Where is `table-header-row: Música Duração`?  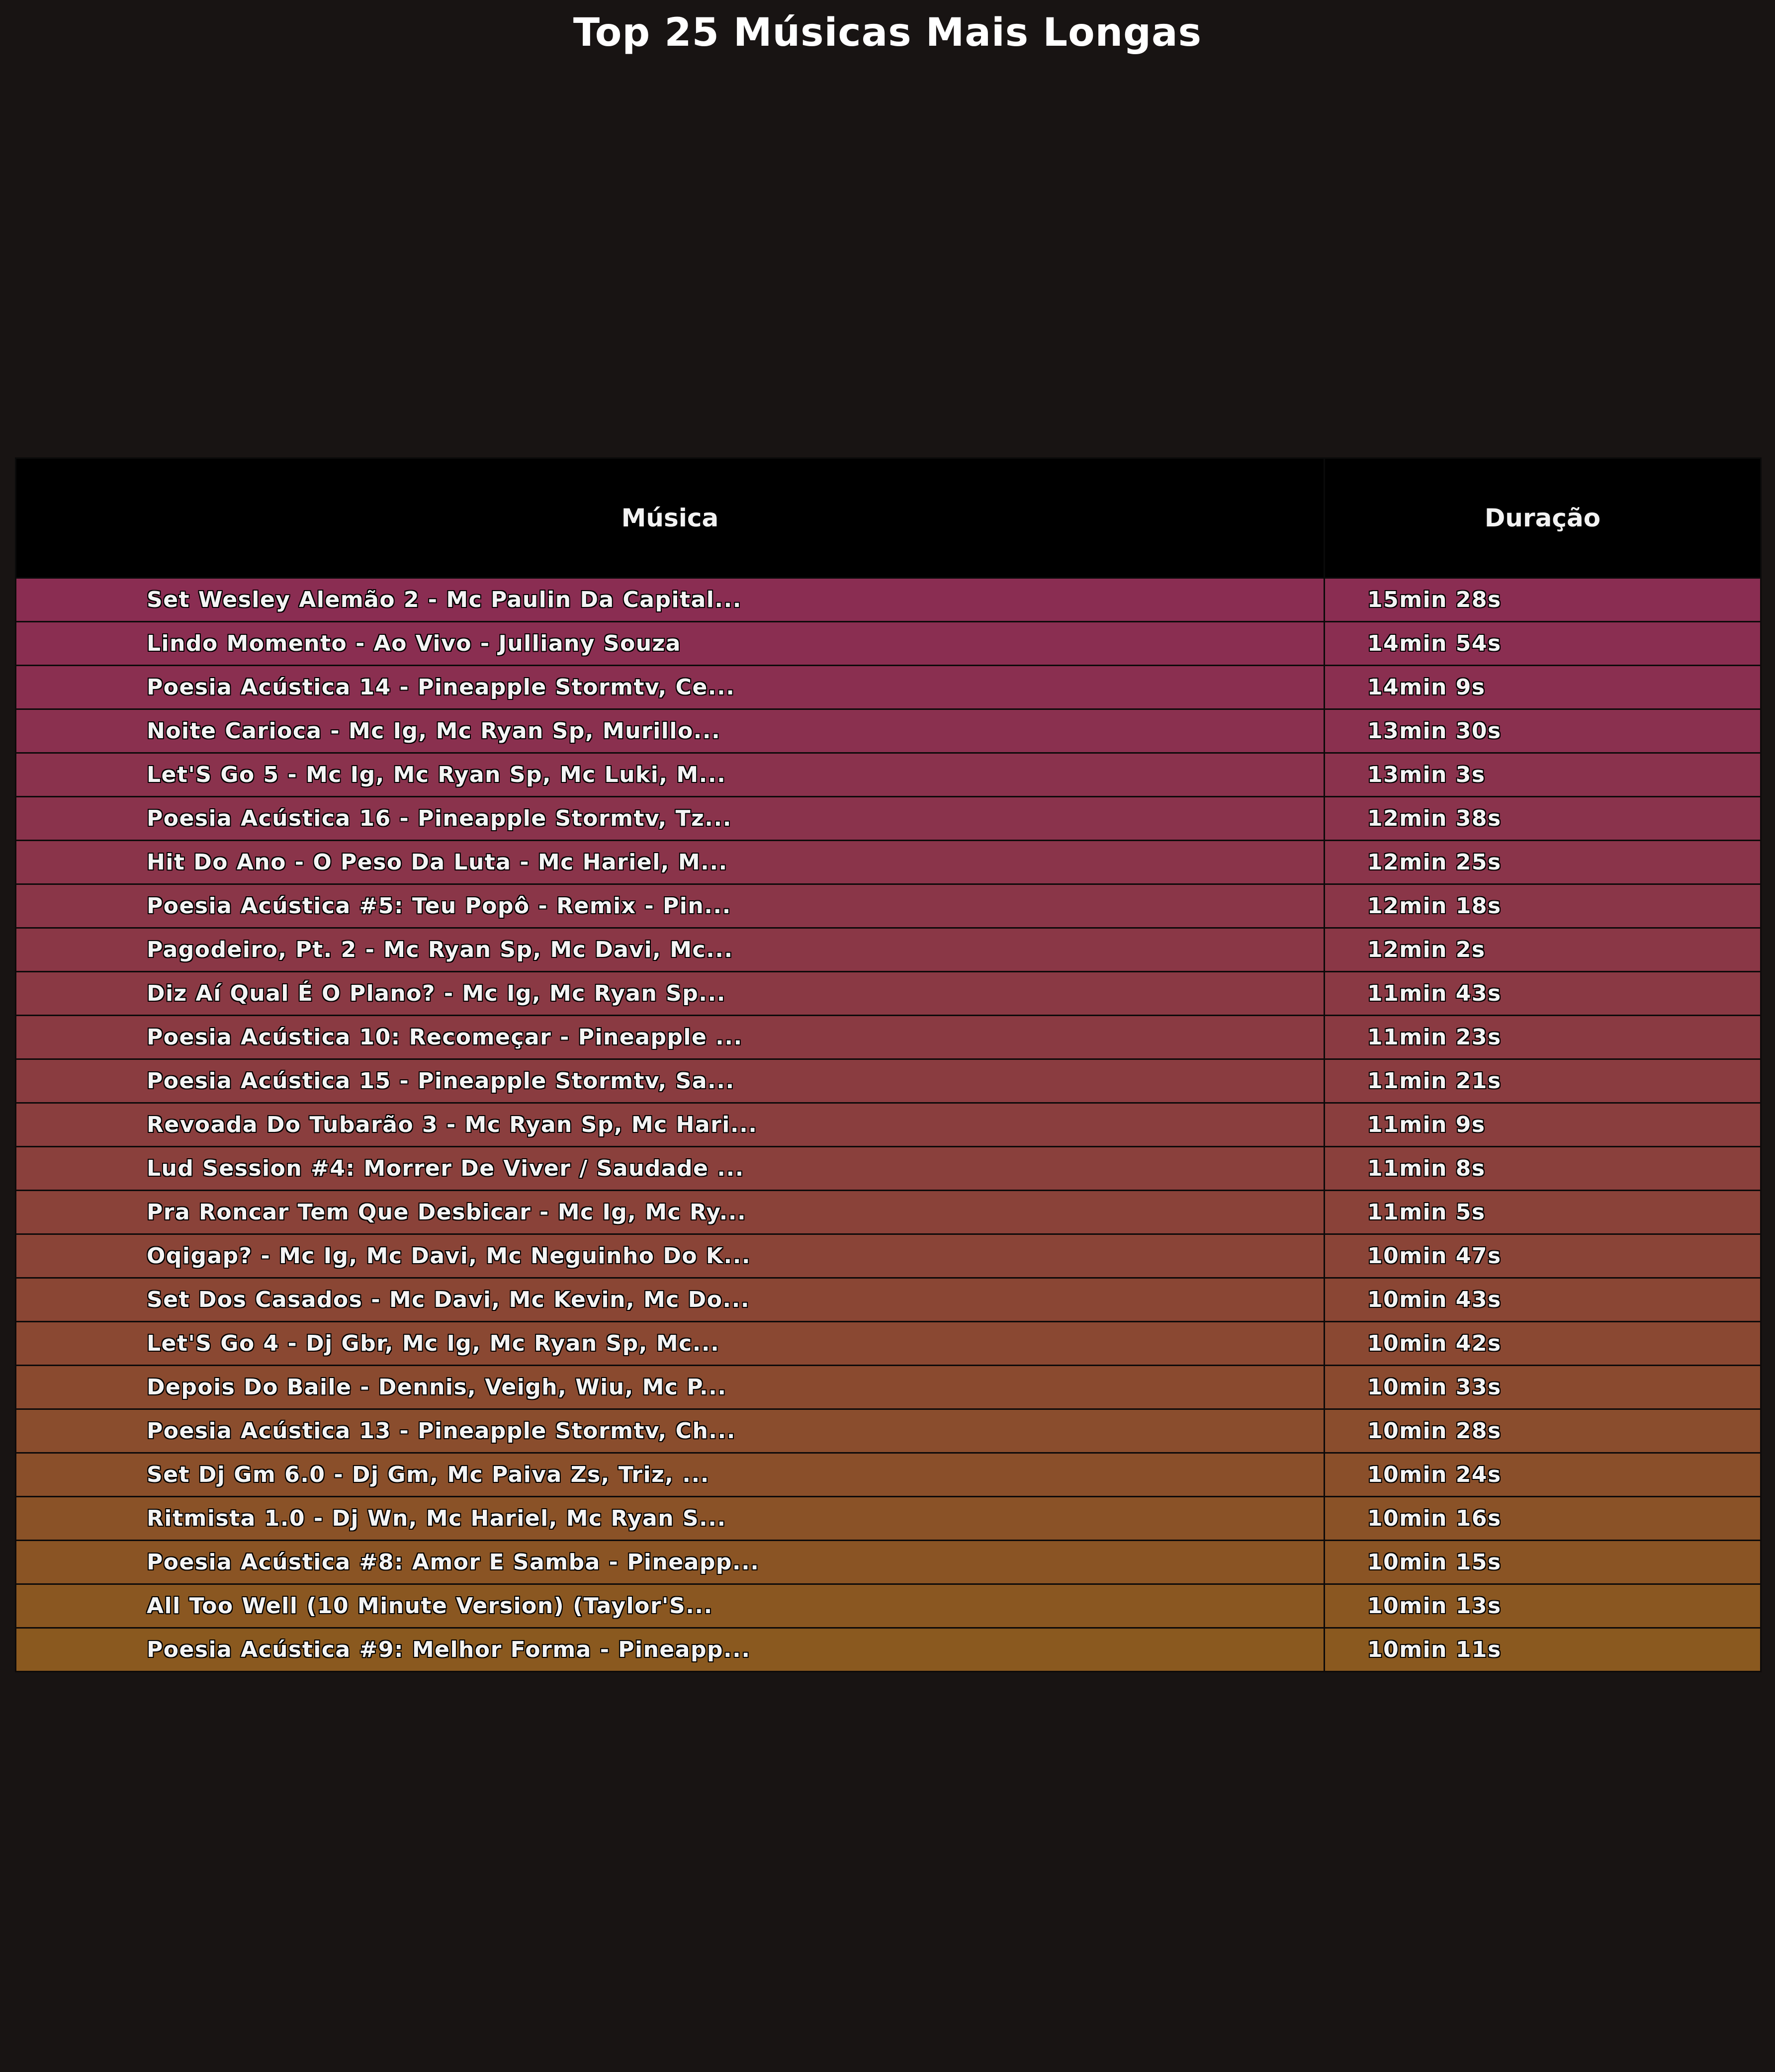 table-header-row: Música Duração is located at coordinates (888, 518).